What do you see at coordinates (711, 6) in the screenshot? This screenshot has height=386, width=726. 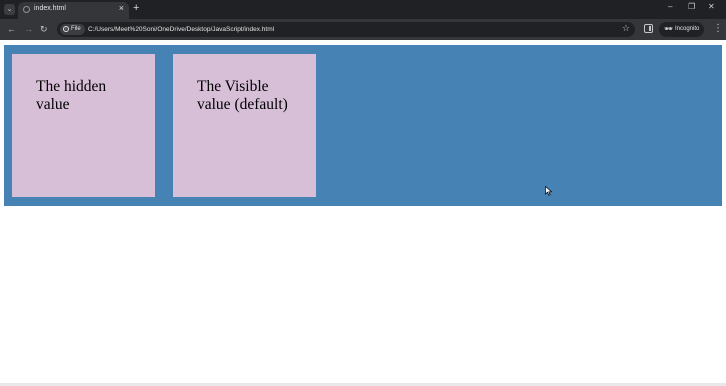 I see `close-window-button: ✕` at bounding box center [711, 6].